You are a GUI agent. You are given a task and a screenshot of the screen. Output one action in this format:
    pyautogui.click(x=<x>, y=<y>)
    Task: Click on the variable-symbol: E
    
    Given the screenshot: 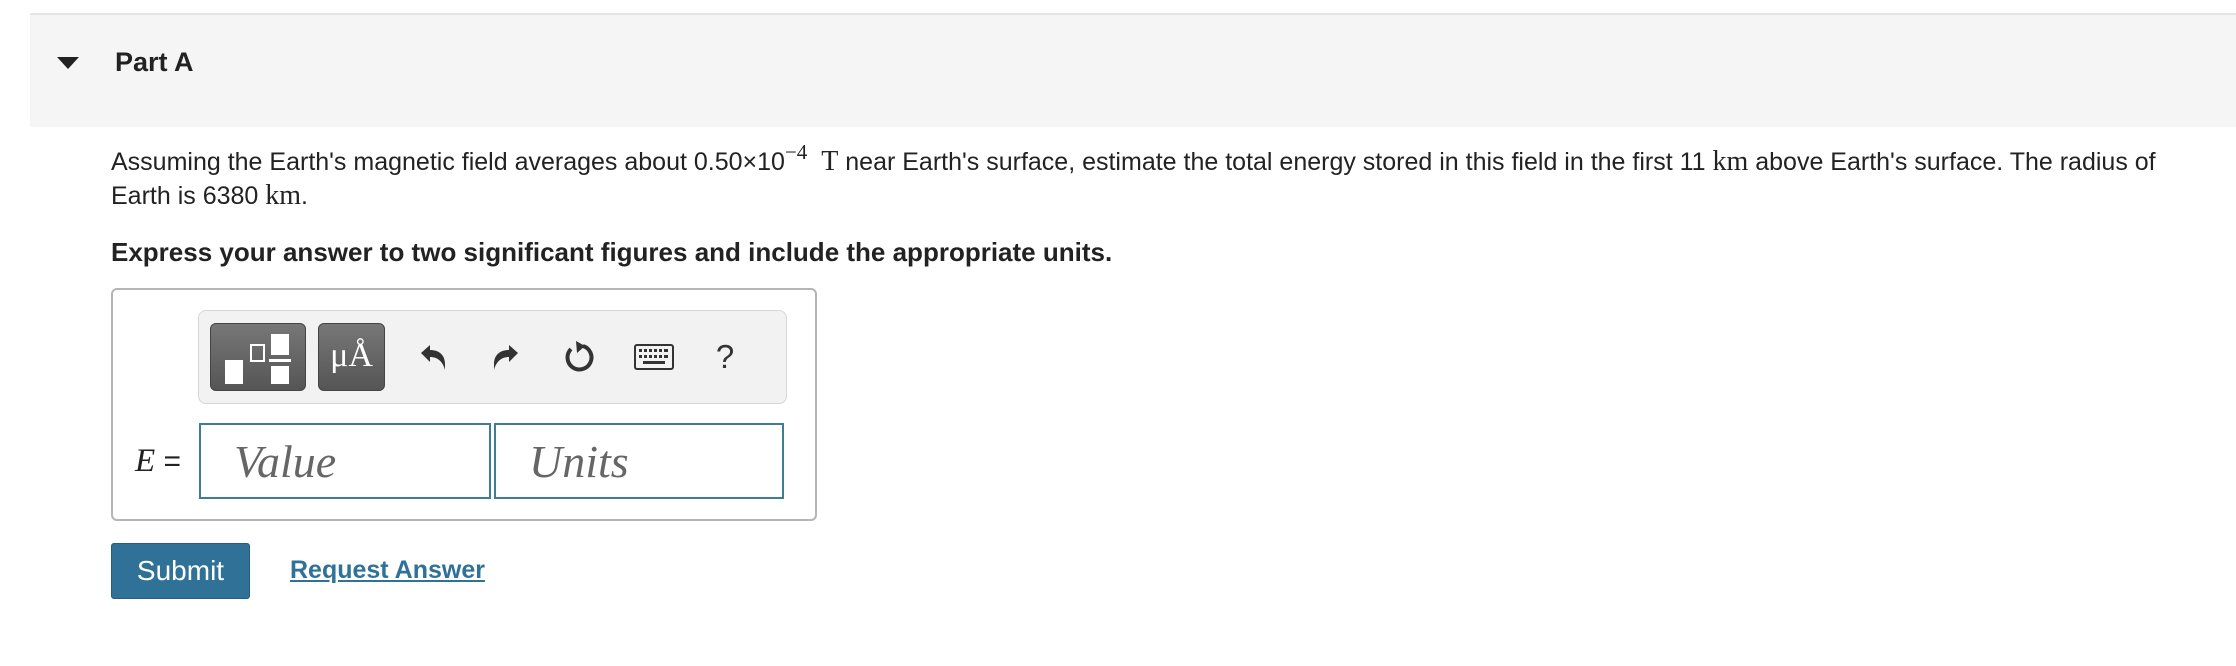 What is the action you would take?
    pyautogui.click(x=145, y=461)
    